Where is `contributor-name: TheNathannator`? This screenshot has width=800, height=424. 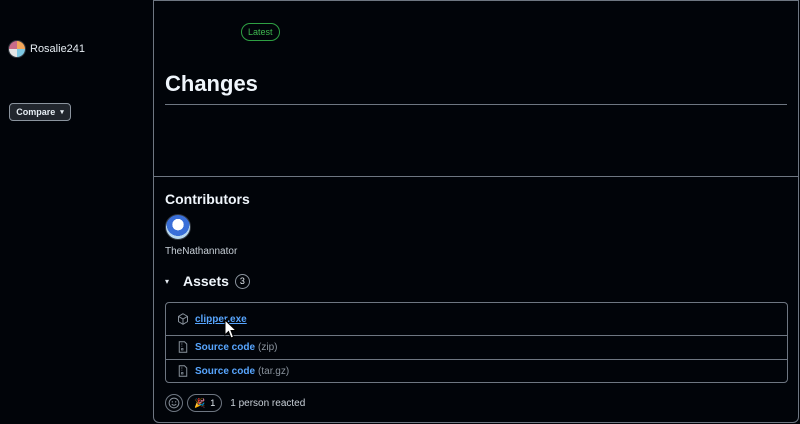 contributor-name: TheNathannator is located at coordinates (201, 251).